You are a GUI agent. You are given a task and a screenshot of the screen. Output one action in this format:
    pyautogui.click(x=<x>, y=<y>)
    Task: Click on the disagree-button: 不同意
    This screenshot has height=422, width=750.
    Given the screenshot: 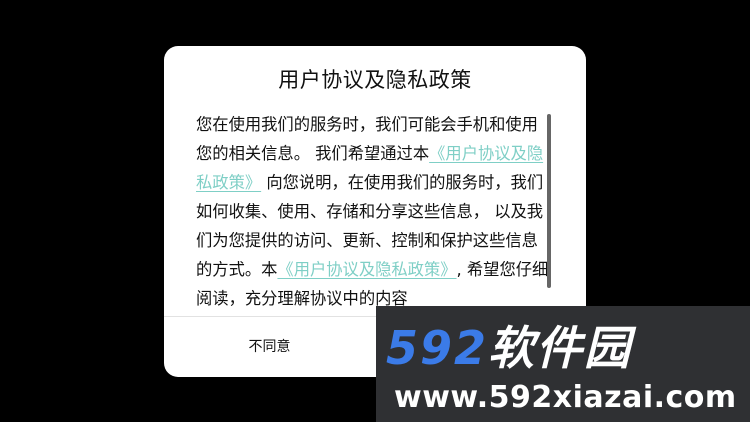 What is the action you would take?
    pyautogui.click(x=269, y=347)
    